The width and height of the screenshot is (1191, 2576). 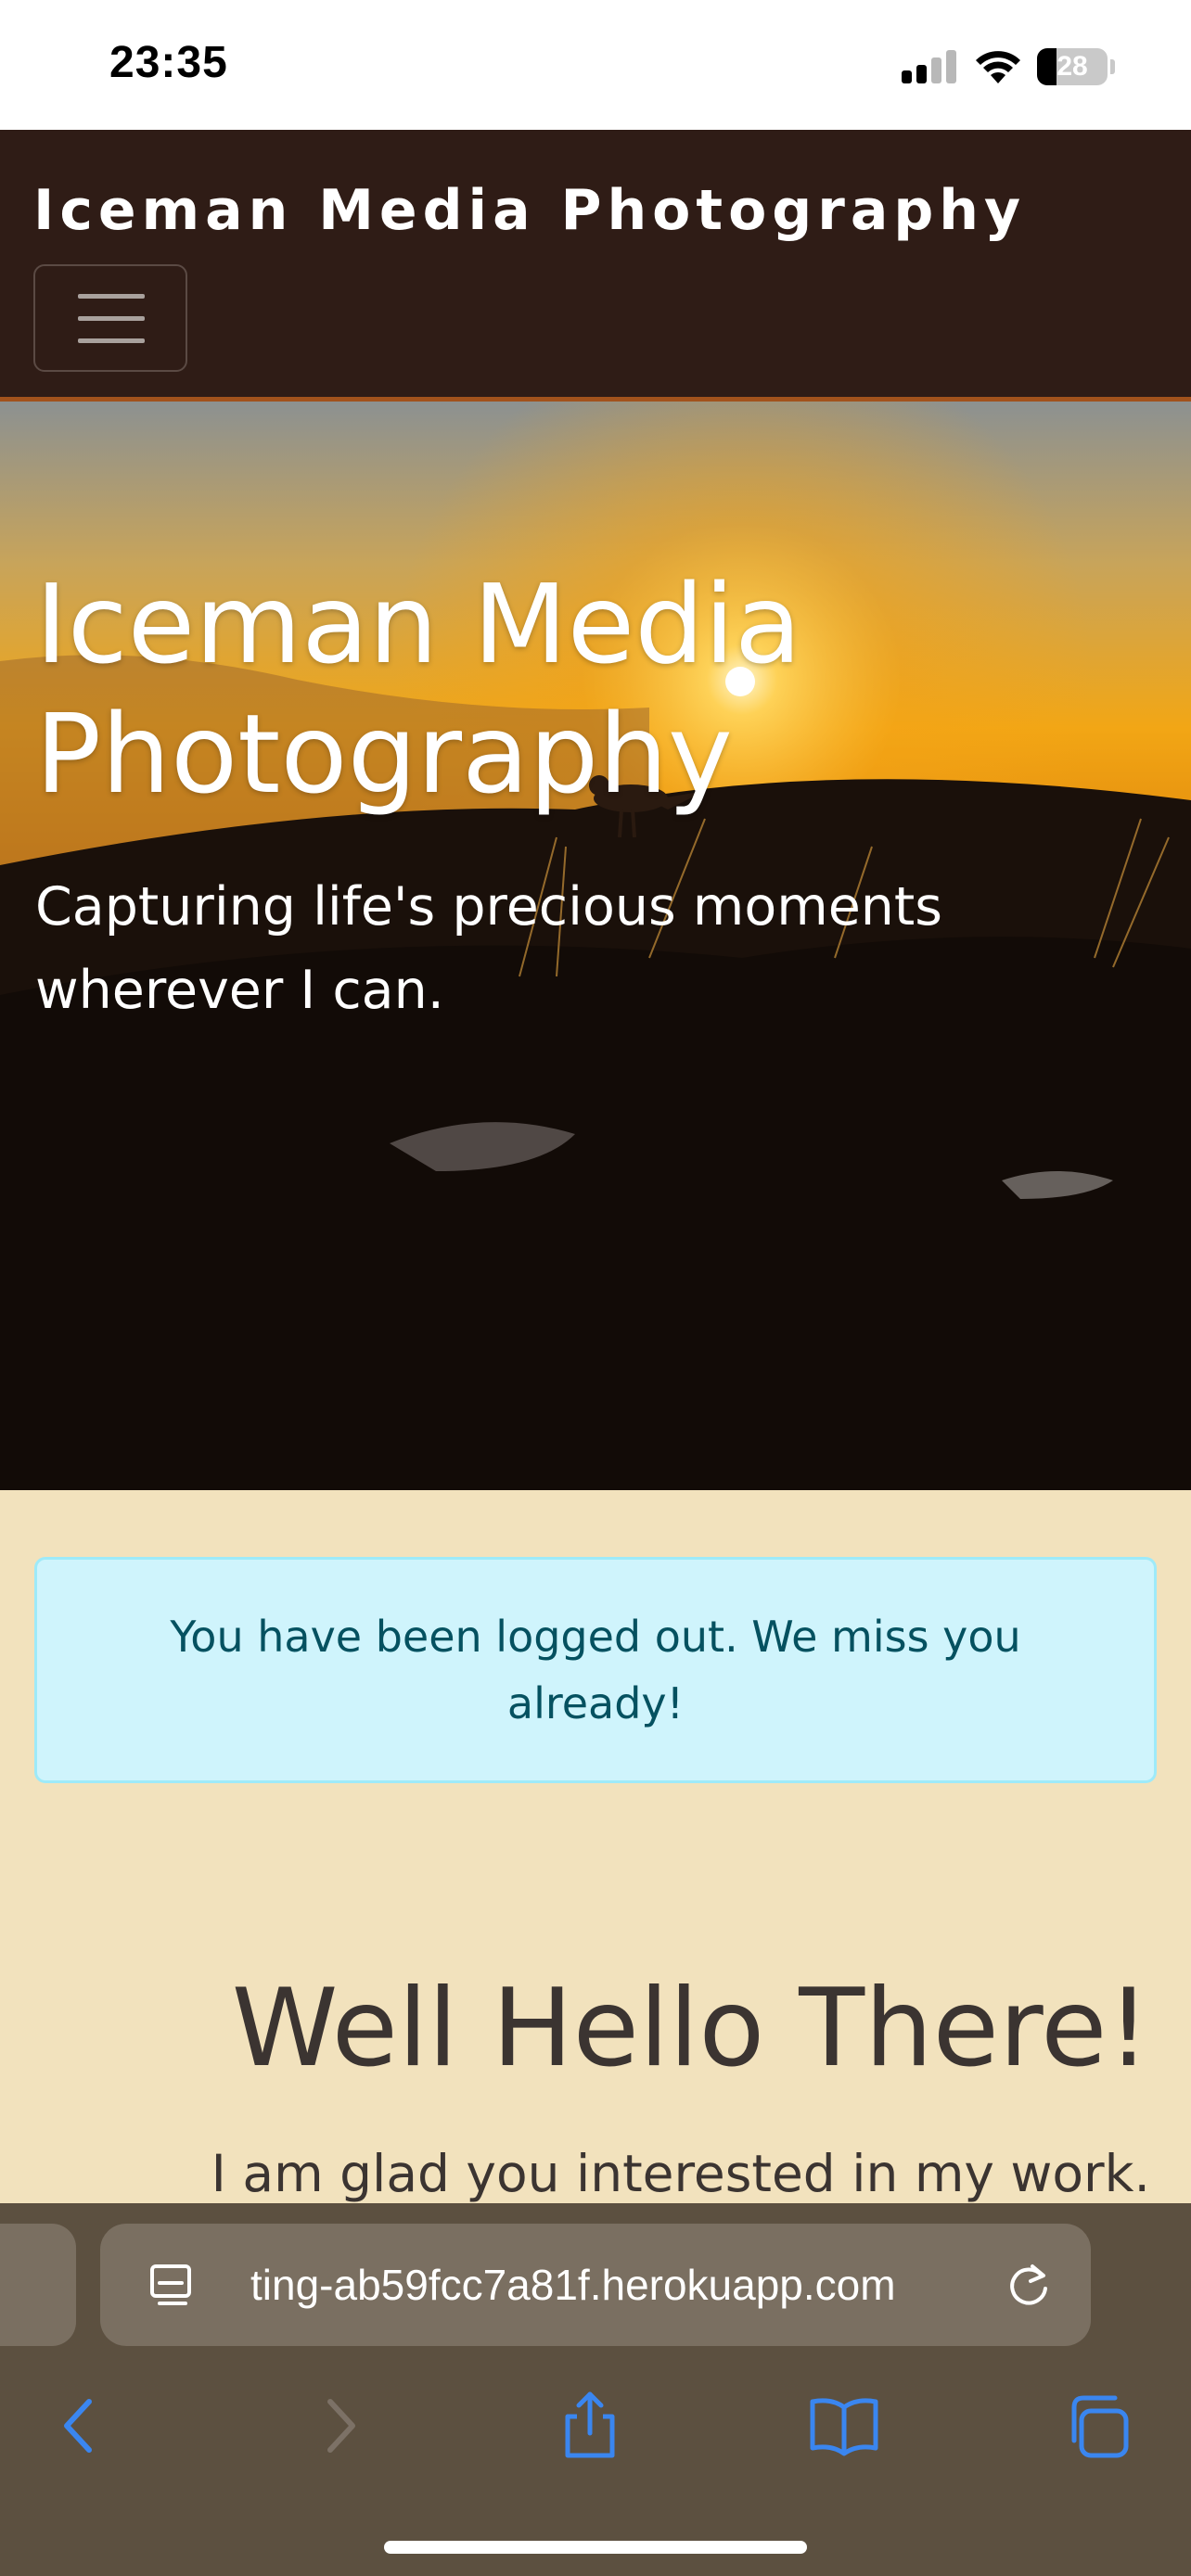 I want to click on reload-icon, so click(x=1029, y=2285).